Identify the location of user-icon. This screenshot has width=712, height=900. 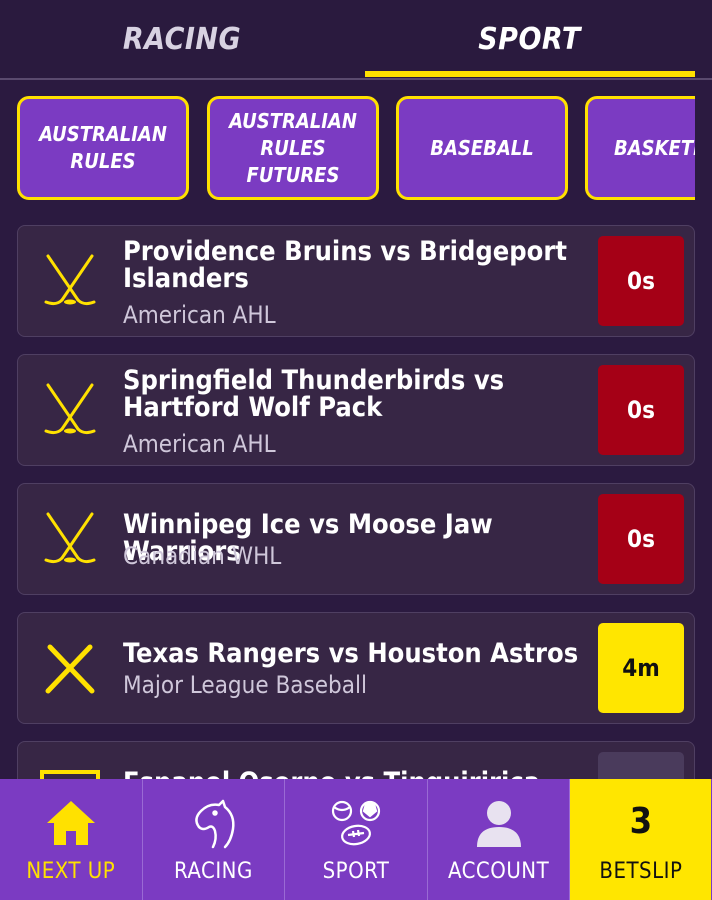
(498, 824).